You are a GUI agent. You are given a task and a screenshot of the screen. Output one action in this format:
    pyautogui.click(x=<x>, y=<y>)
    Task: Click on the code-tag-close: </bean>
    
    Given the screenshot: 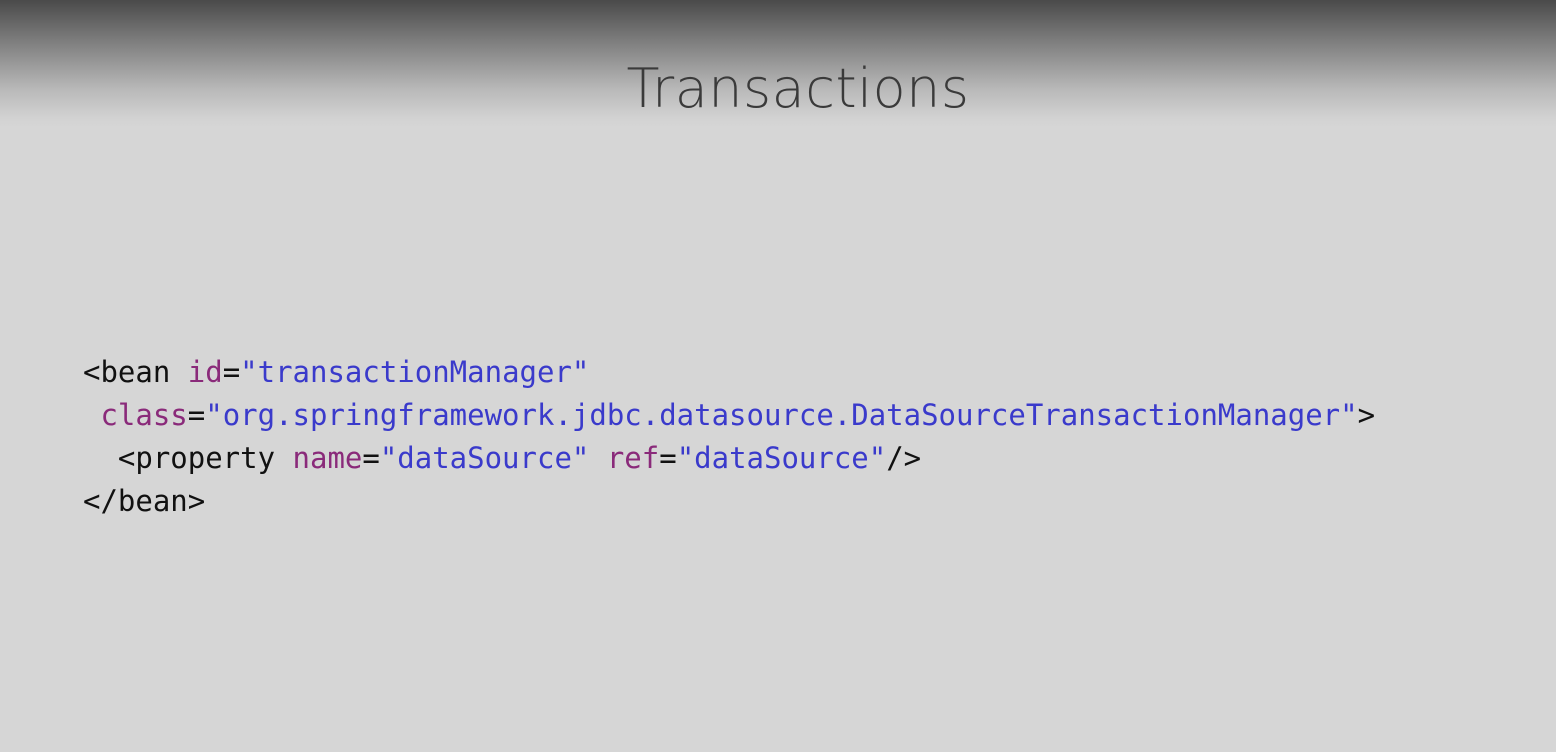 What is the action you would take?
    pyautogui.click(x=144, y=501)
    